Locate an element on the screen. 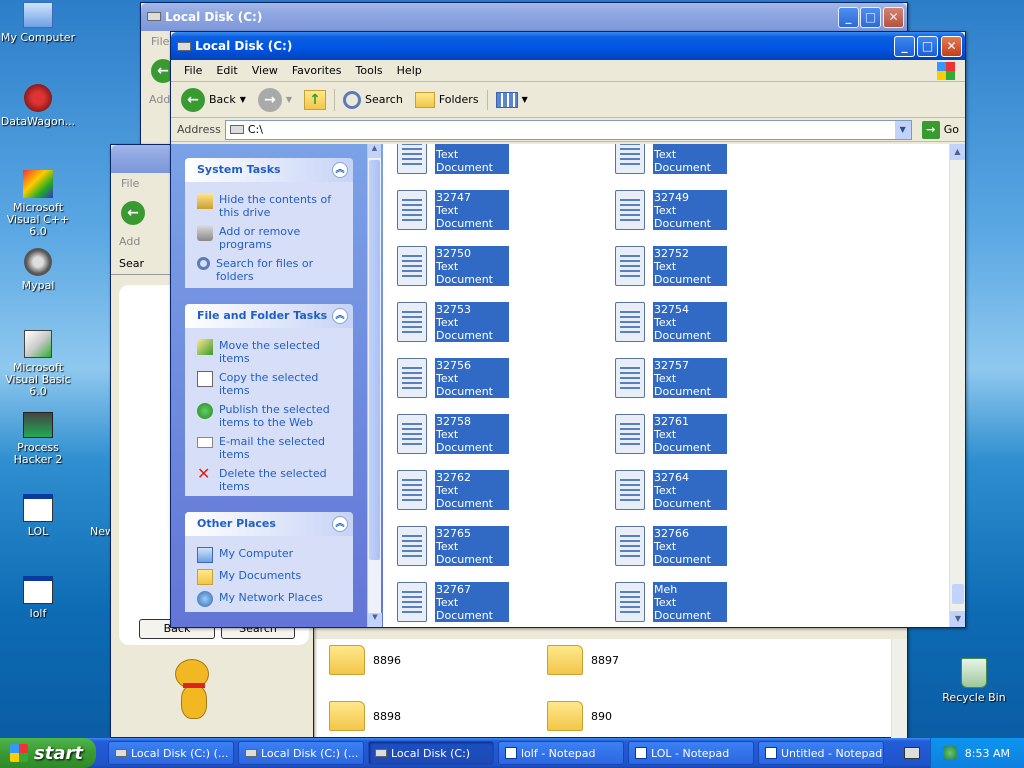 The width and height of the screenshot is (1024, 768). place-my-computer: My Computer is located at coordinates (269, 555).